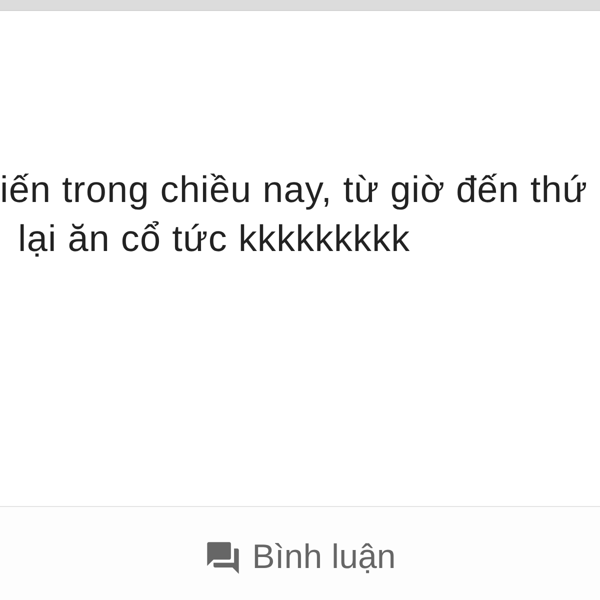 The image size is (600, 600). I want to click on comment-button: Bình luận, so click(300, 556).